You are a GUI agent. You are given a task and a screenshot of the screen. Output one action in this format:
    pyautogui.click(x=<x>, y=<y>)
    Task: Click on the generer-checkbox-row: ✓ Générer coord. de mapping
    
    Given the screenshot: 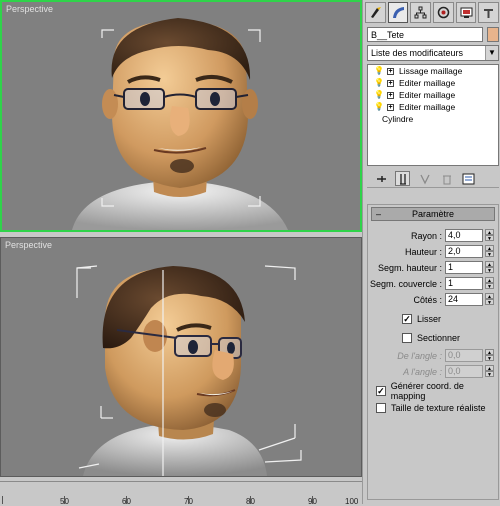 What is the action you would take?
    pyautogui.click(x=437, y=391)
    